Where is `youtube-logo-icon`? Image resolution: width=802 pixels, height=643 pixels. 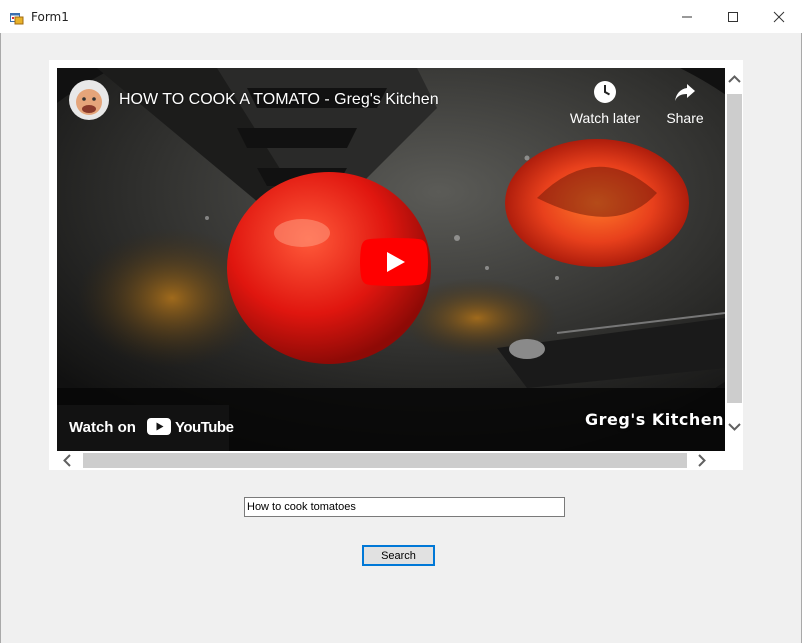 youtube-logo-icon is located at coordinates (159, 426).